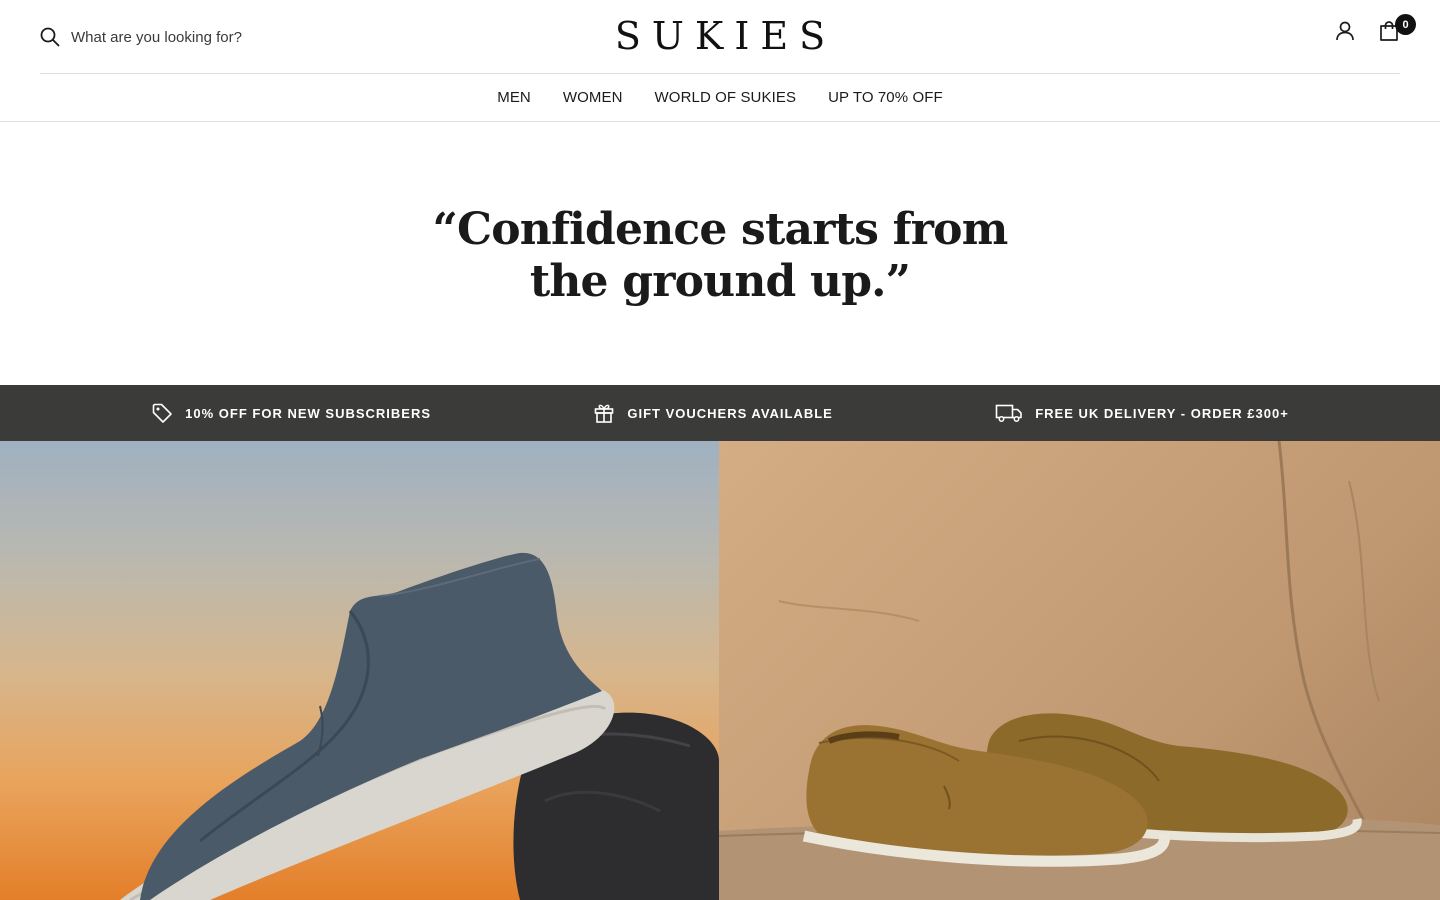  I want to click on nav-item-world-of-sukies: WORLD OF SUKIES, so click(726, 97).